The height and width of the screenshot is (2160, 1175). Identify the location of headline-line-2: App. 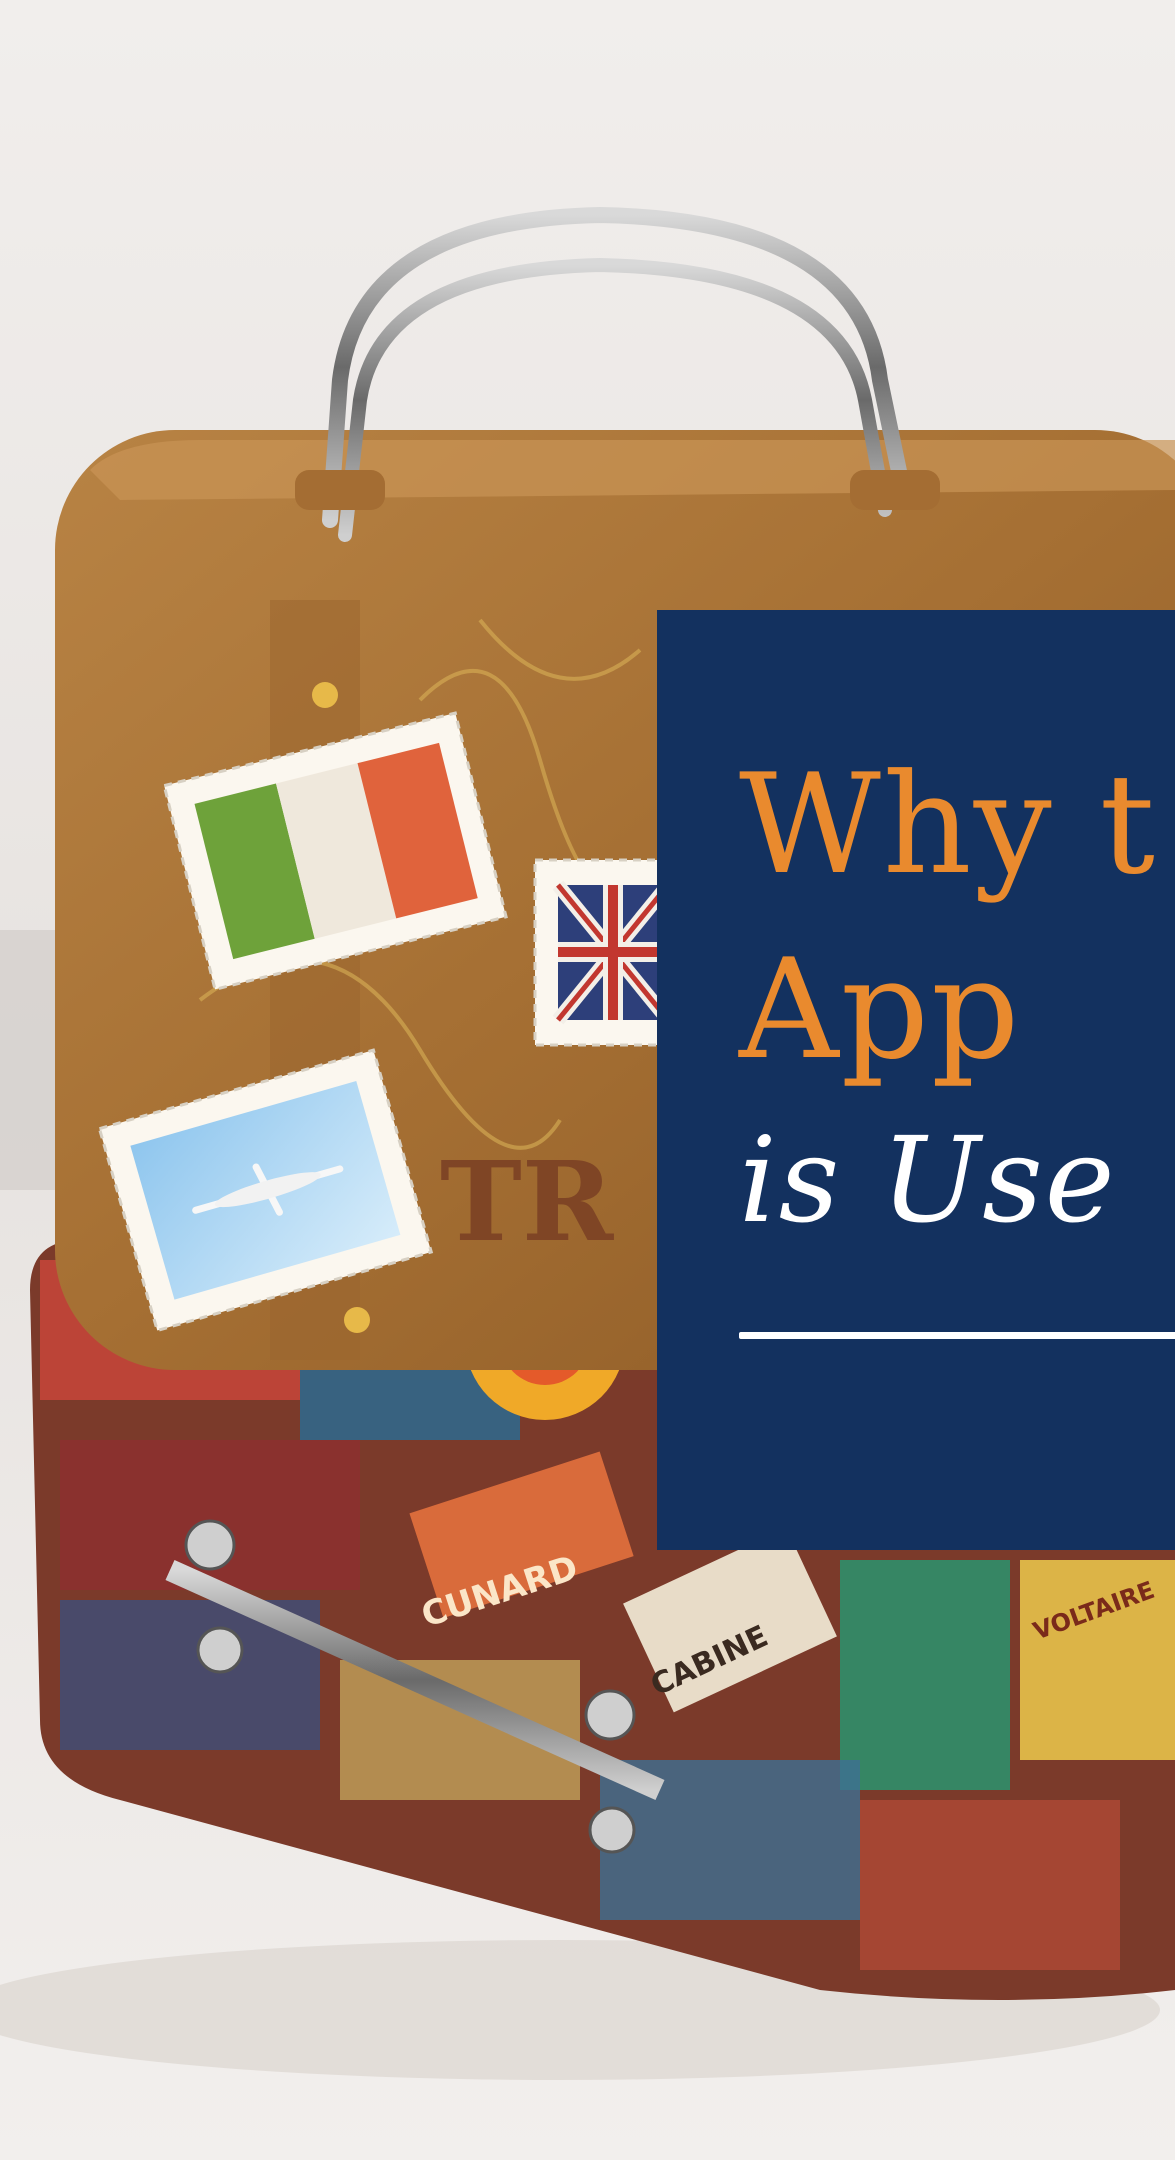
(880, 1009).